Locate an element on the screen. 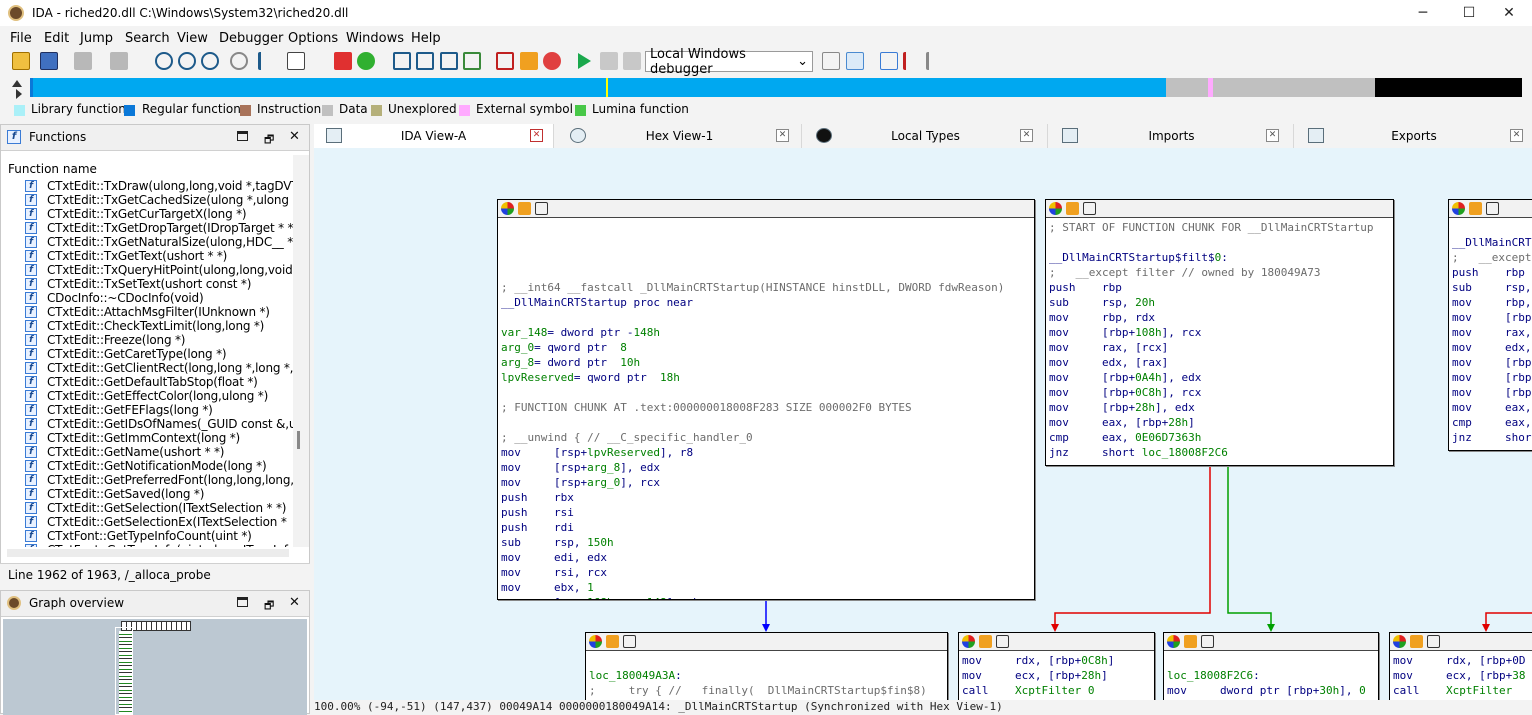 The width and height of the screenshot is (1532, 715). menu-file: File is located at coordinates (21, 38).